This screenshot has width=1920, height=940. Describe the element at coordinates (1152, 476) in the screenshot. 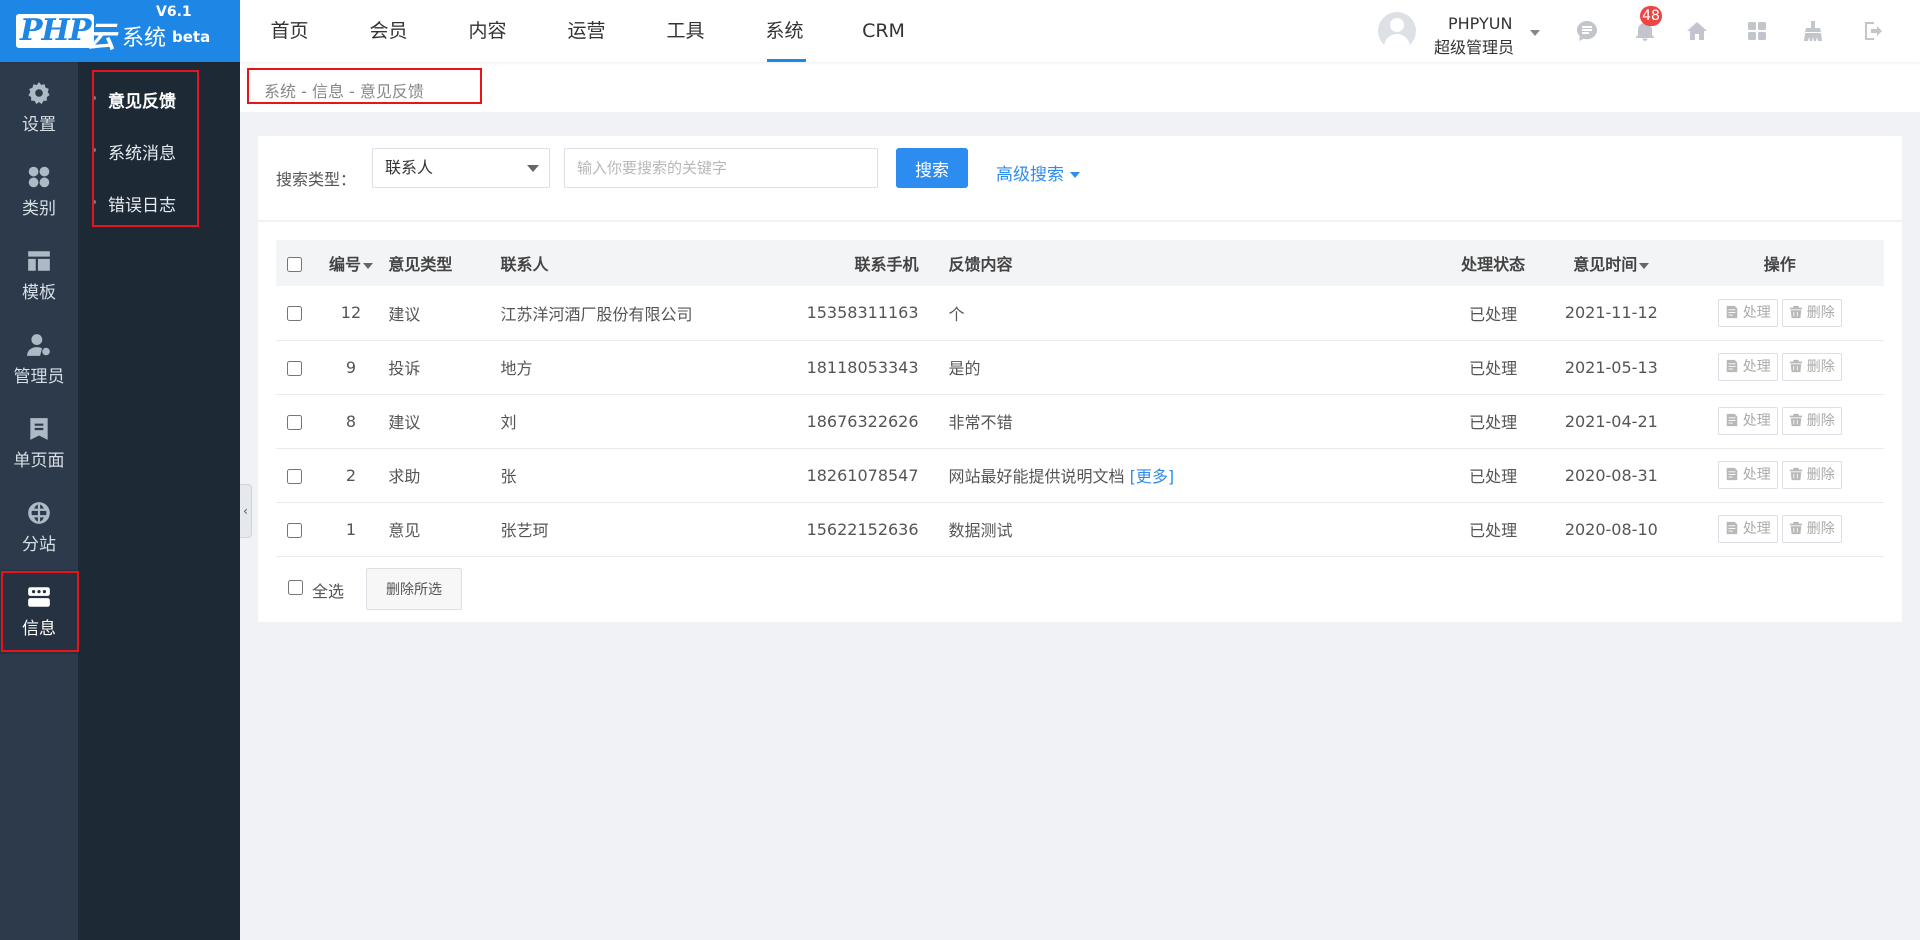

I see `more-link: [更多]` at that location.